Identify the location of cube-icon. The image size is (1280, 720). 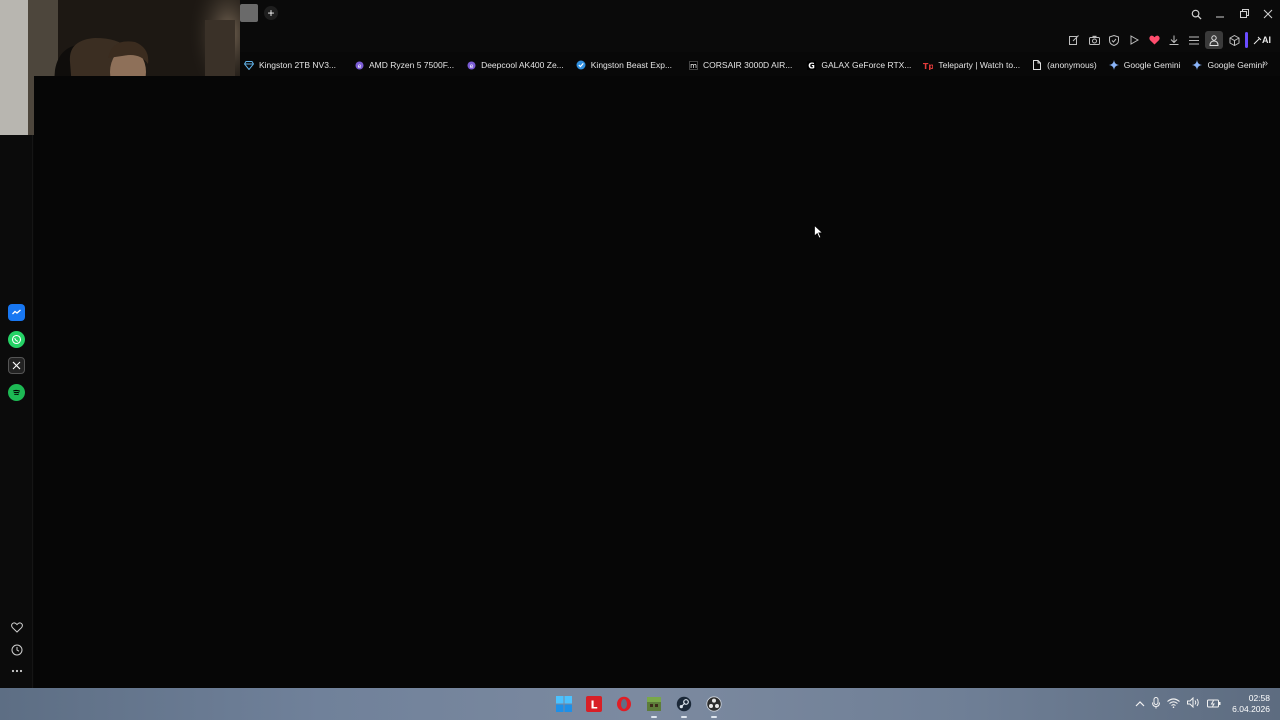
(1234, 40).